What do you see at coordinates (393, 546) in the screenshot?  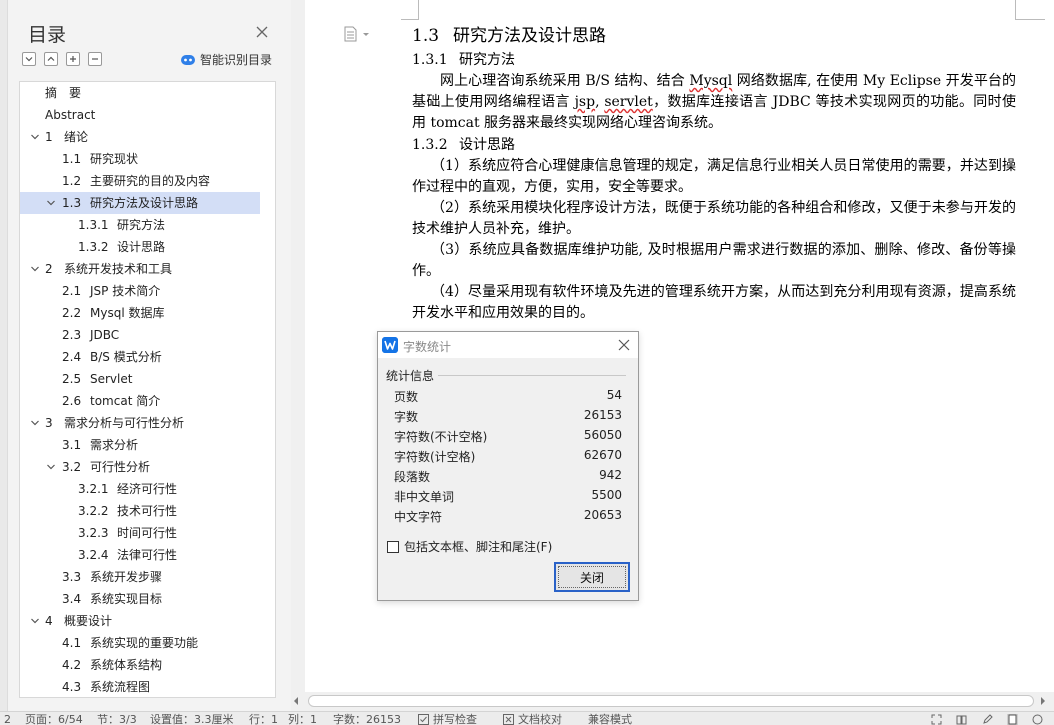 I see `checkbox` at bounding box center [393, 546].